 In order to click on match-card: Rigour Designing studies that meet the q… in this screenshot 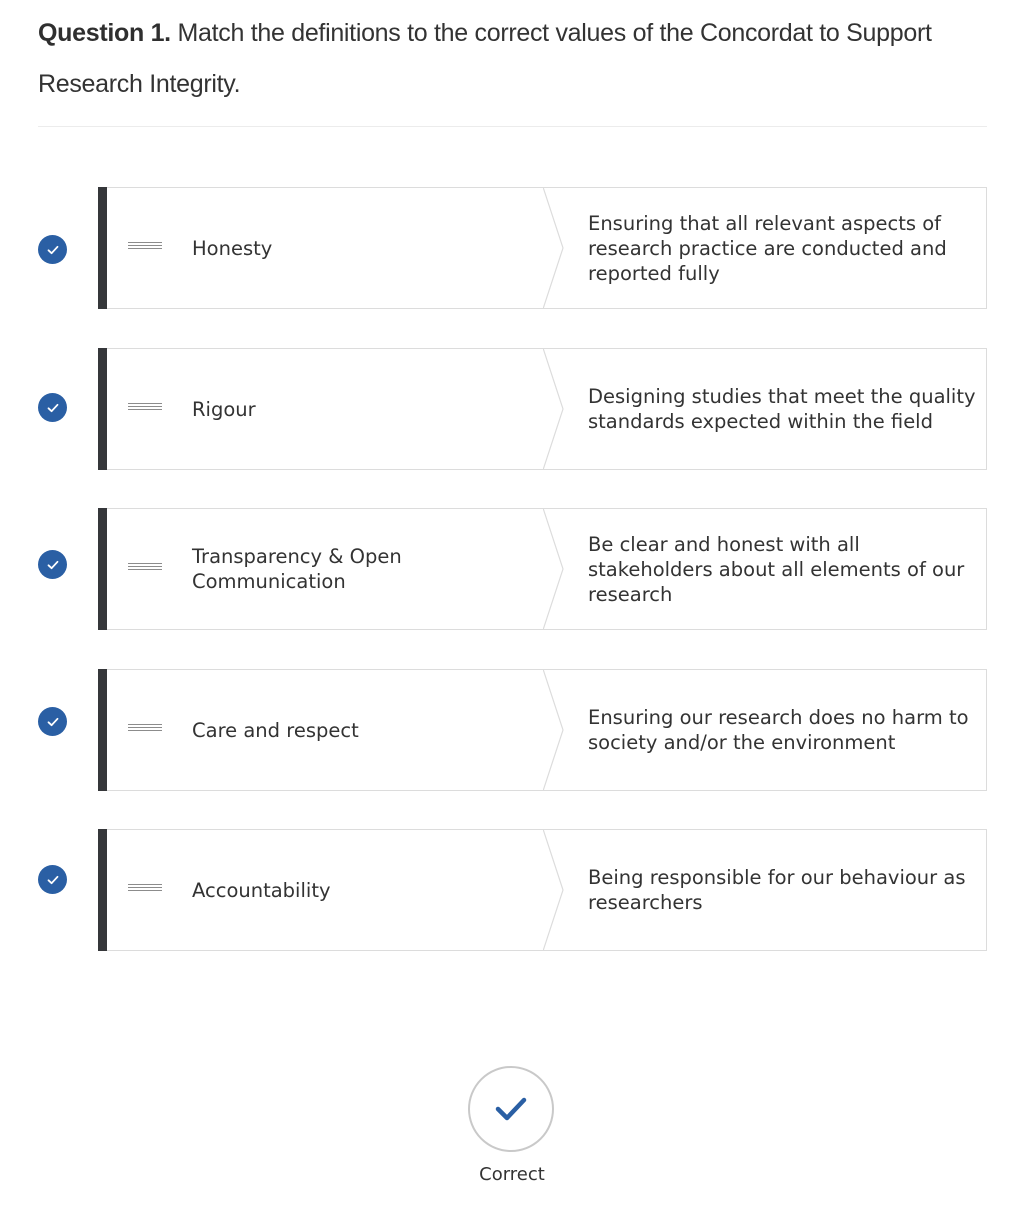, I will do `click(542, 409)`.